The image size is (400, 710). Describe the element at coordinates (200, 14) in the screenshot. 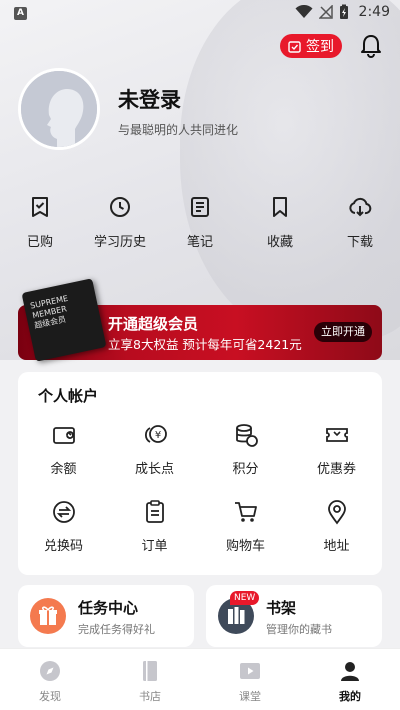

I see `status-bar: A 2:49` at that location.